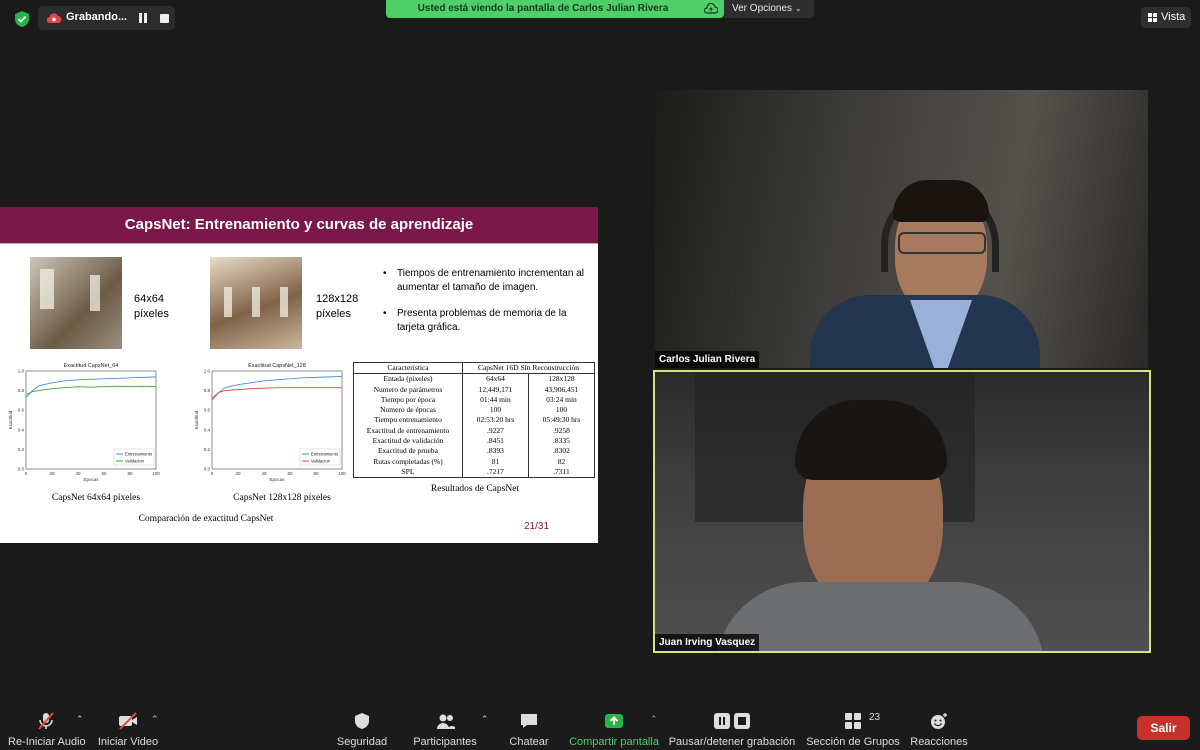 The image size is (1200, 750). Describe the element at coordinates (537, 526) in the screenshot. I see `page-number: 21/31` at that location.